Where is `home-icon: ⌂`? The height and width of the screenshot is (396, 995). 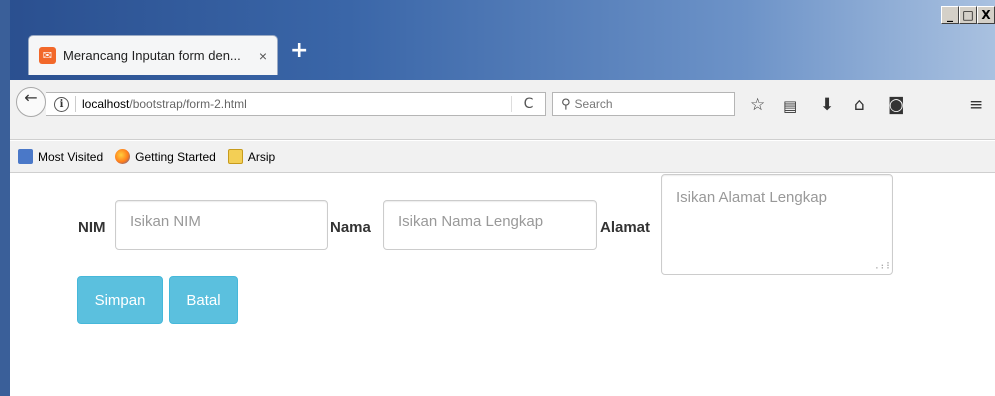 home-icon: ⌂ is located at coordinates (859, 105).